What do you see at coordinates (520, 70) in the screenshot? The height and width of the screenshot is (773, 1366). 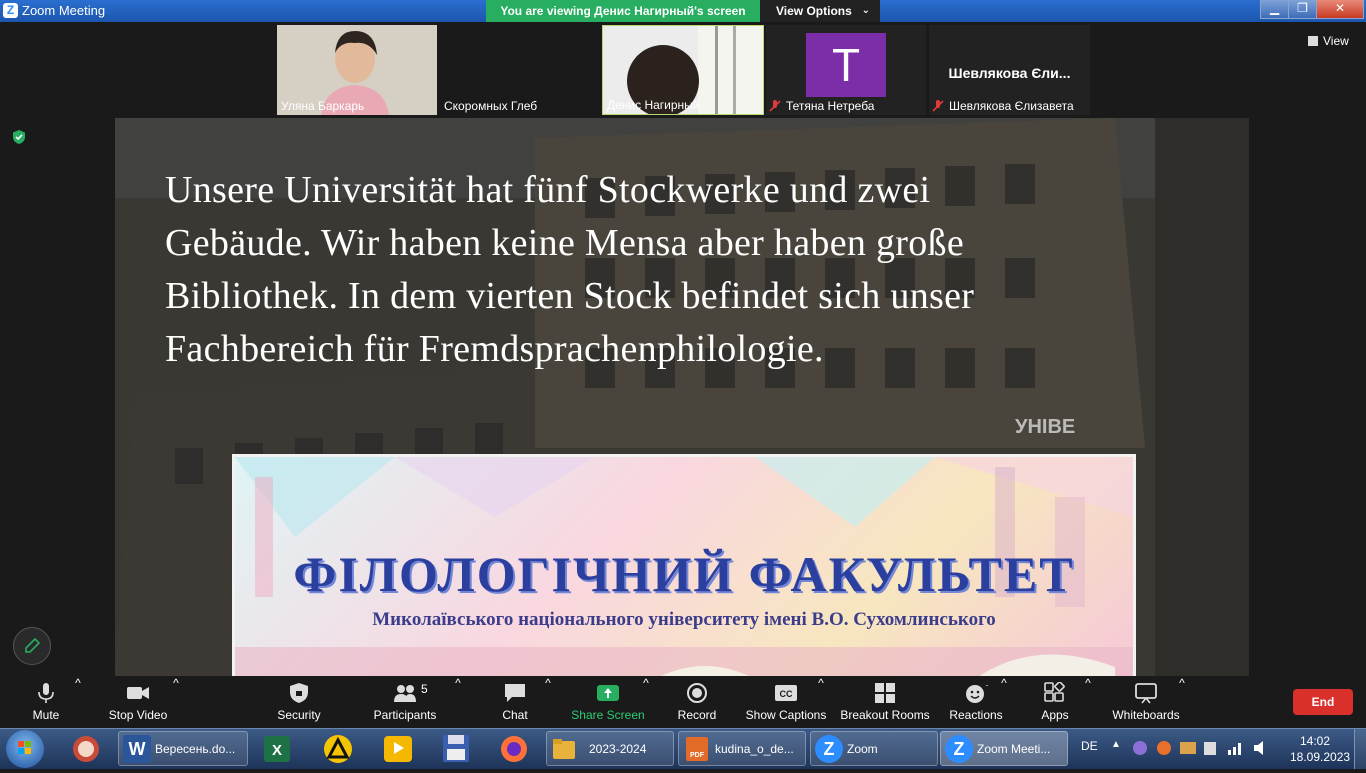 I see `participant-tile: Скоромных Глеб` at bounding box center [520, 70].